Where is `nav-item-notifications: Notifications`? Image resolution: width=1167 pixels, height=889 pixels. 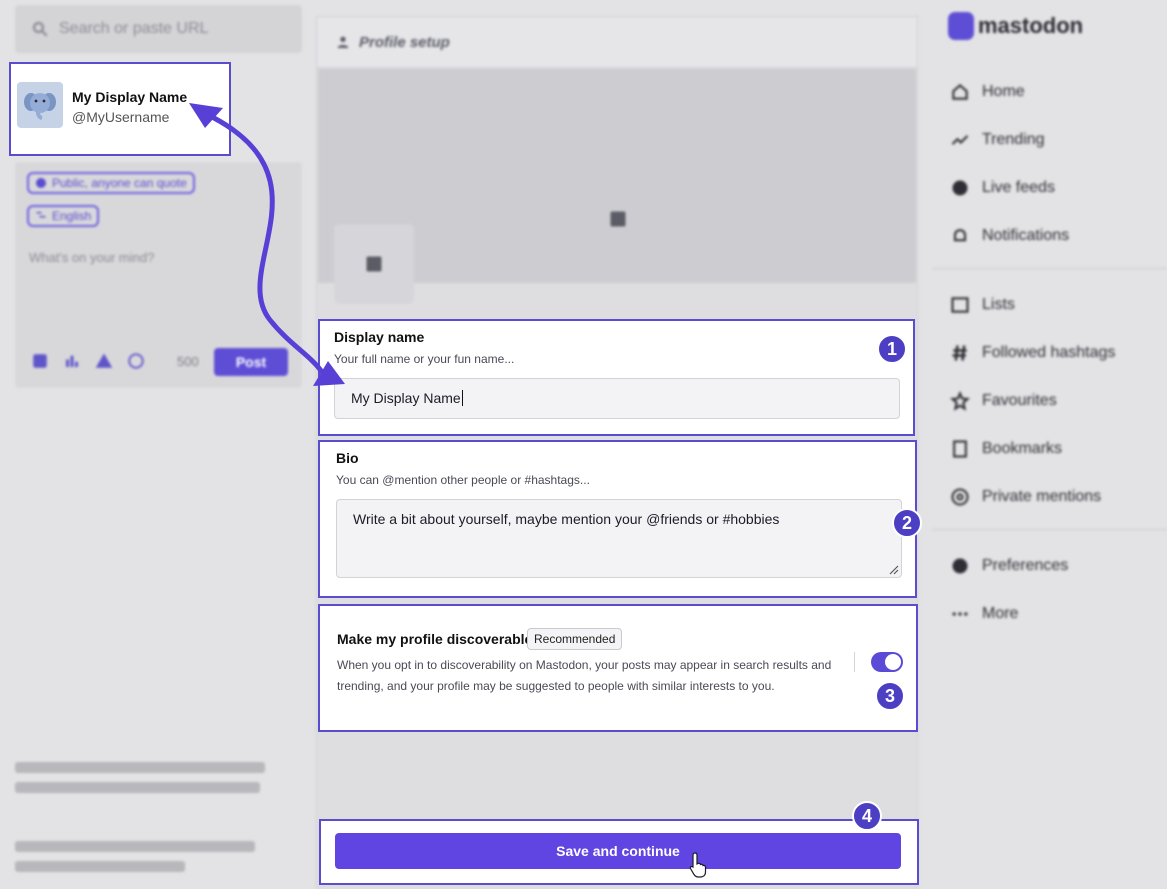
nav-item-notifications: Notifications is located at coordinates (1009, 236).